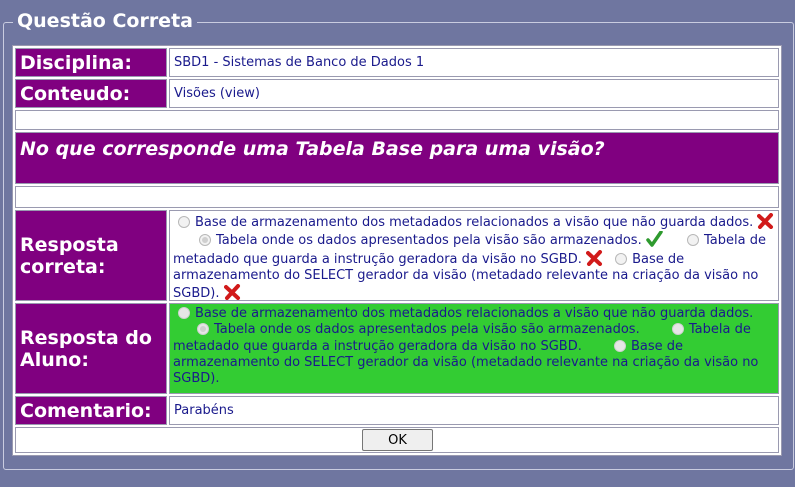  I want to click on conteudo-label: Conteudo:, so click(91, 93).